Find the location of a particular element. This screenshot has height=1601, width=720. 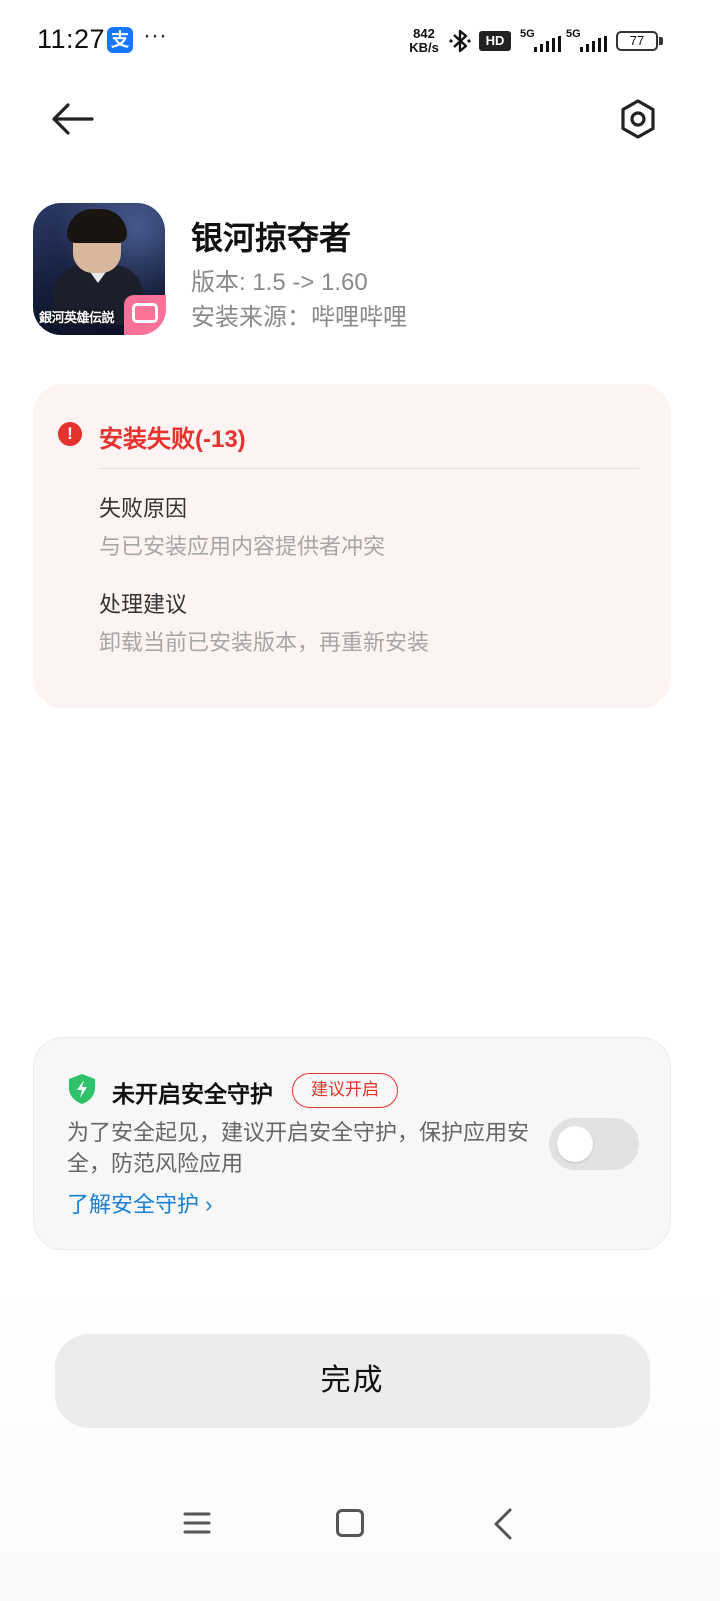

app-name: 银河掠夺者 is located at coordinates (271, 238).